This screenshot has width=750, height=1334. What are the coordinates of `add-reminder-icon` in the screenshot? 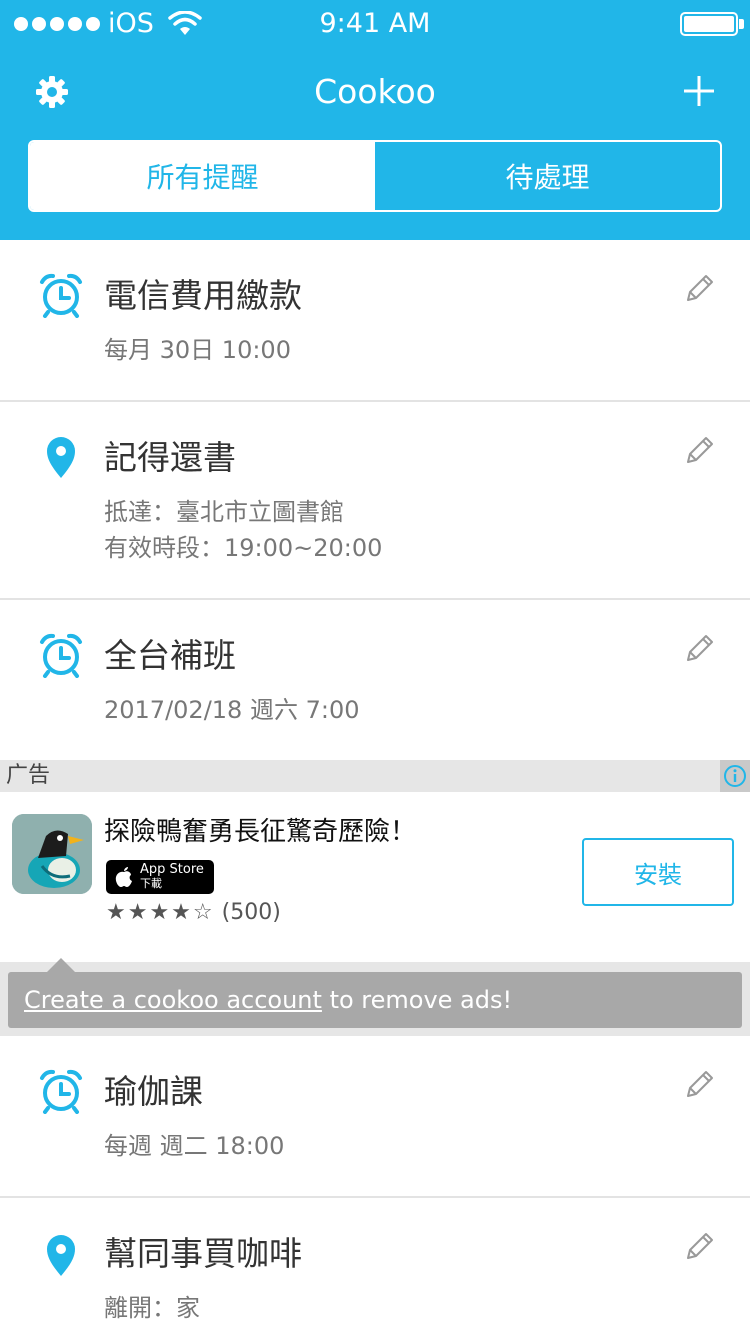 It's located at (699, 91).